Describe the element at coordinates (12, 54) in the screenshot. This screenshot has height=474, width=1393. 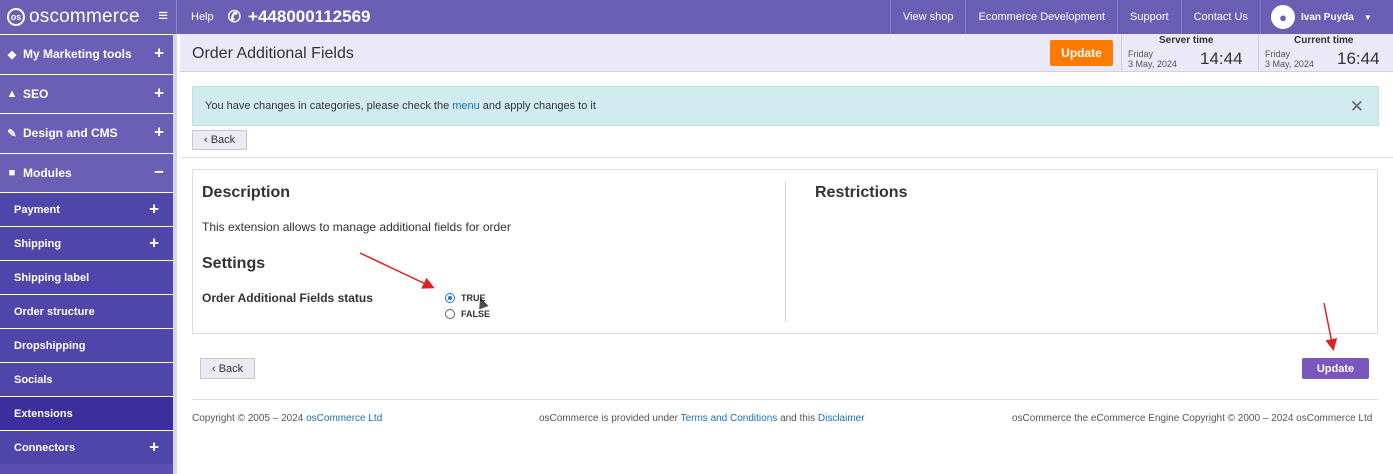
I see `tag-icon: ◆` at that location.